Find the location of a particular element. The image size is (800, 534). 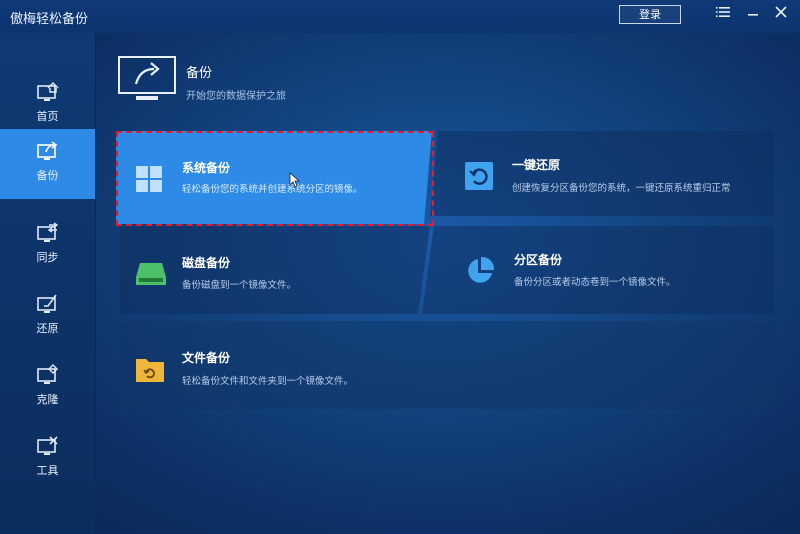

minimize-icon is located at coordinates (753, 15).